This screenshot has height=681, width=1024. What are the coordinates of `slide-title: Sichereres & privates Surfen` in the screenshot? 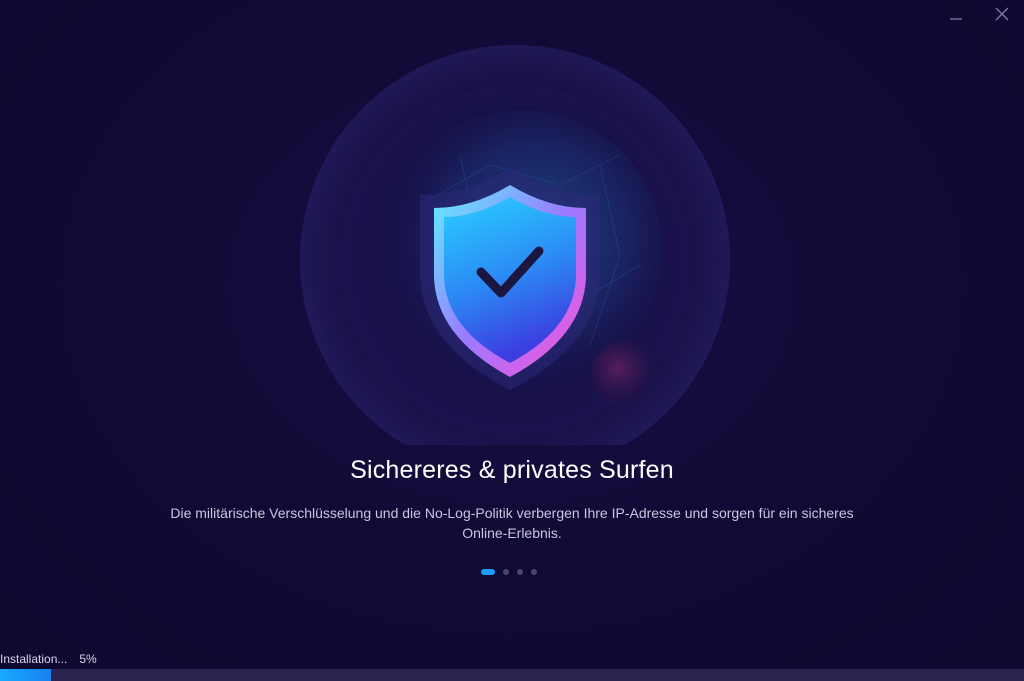 It's located at (512, 470).